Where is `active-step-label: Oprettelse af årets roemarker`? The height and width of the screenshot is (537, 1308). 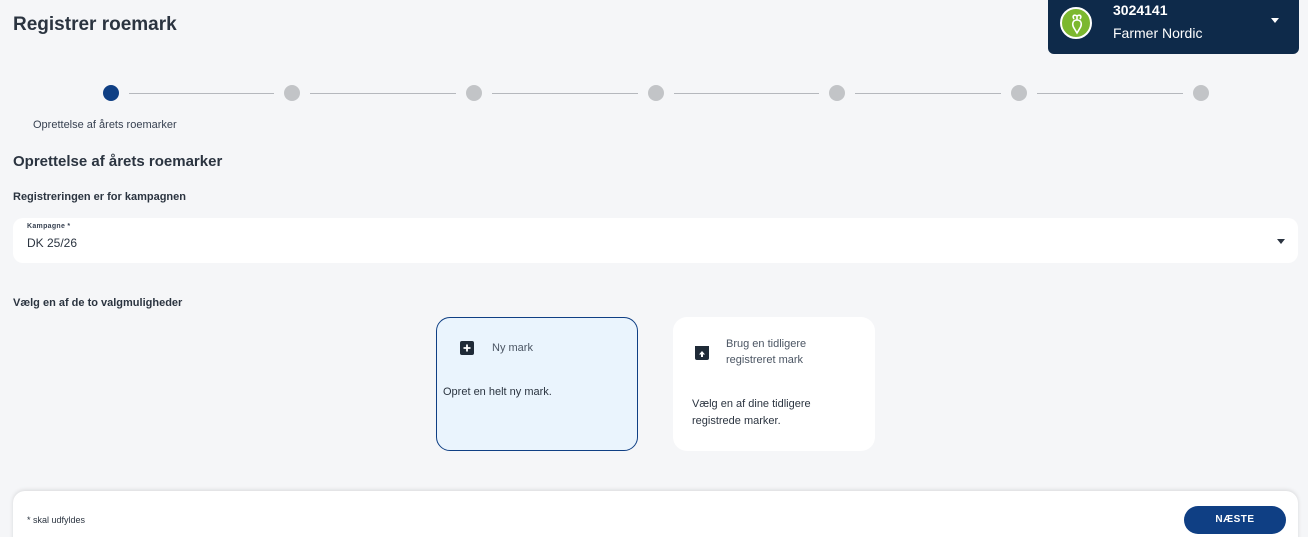
active-step-label: Oprettelse af årets roemarker is located at coordinates (105, 125).